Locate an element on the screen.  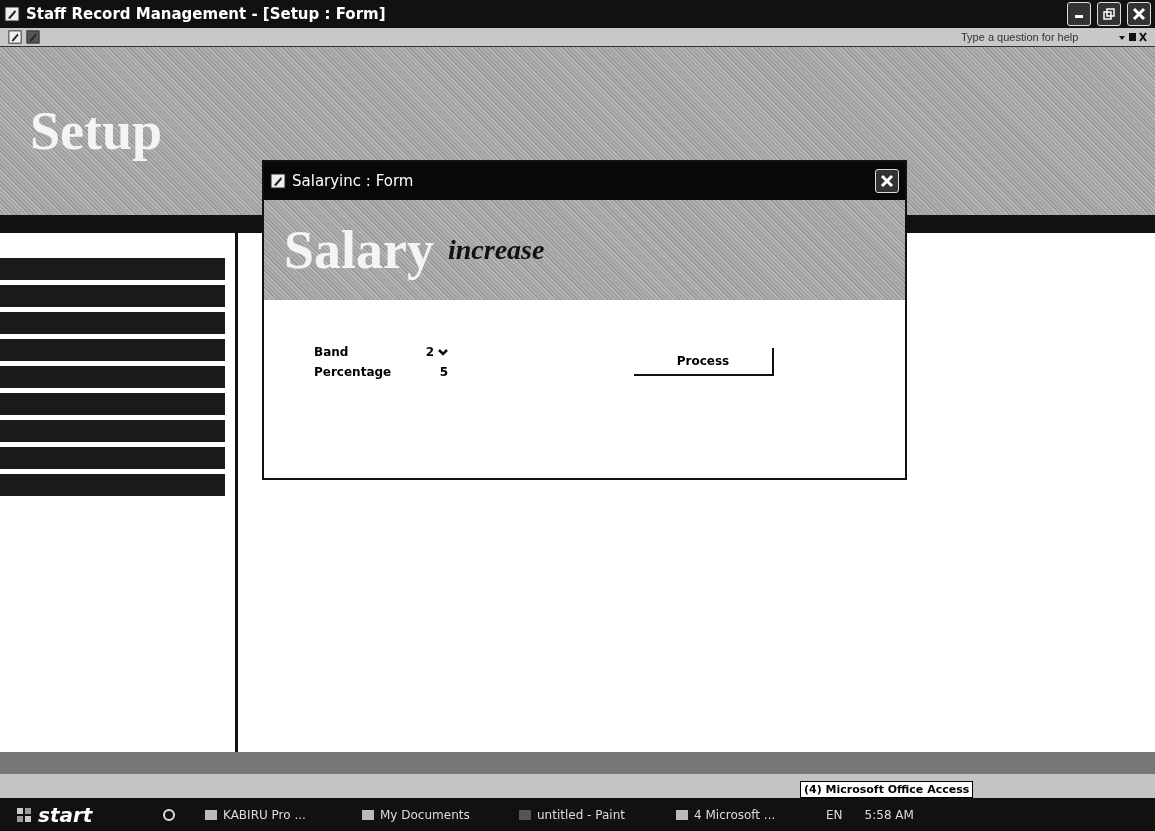
percentage-field: 5 is located at coordinates (436, 372).